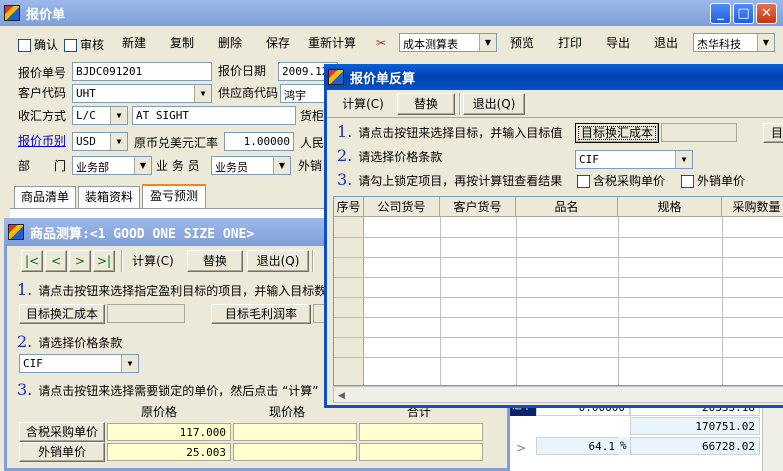 The height and width of the screenshot is (471, 783). Describe the element at coordinates (312, 143) in the screenshot. I see `rmb-label: 人民` at that location.